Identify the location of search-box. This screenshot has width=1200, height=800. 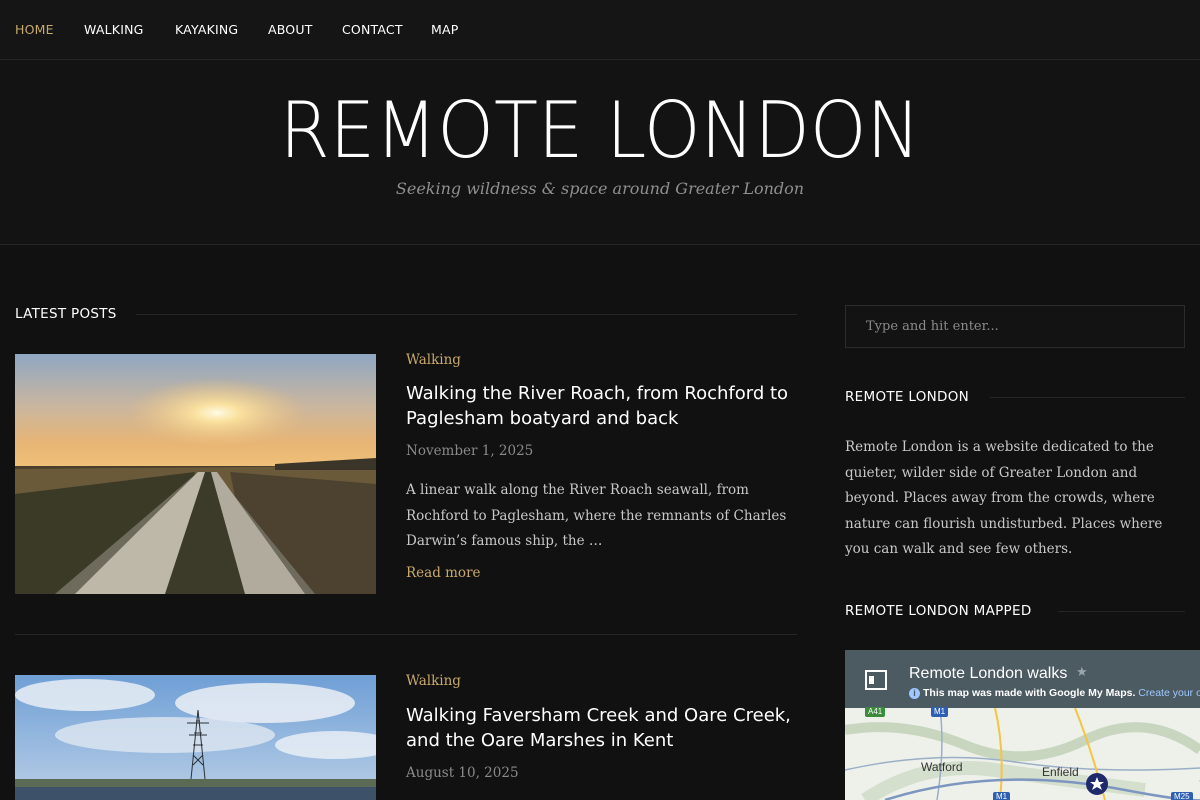
(1015, 326).